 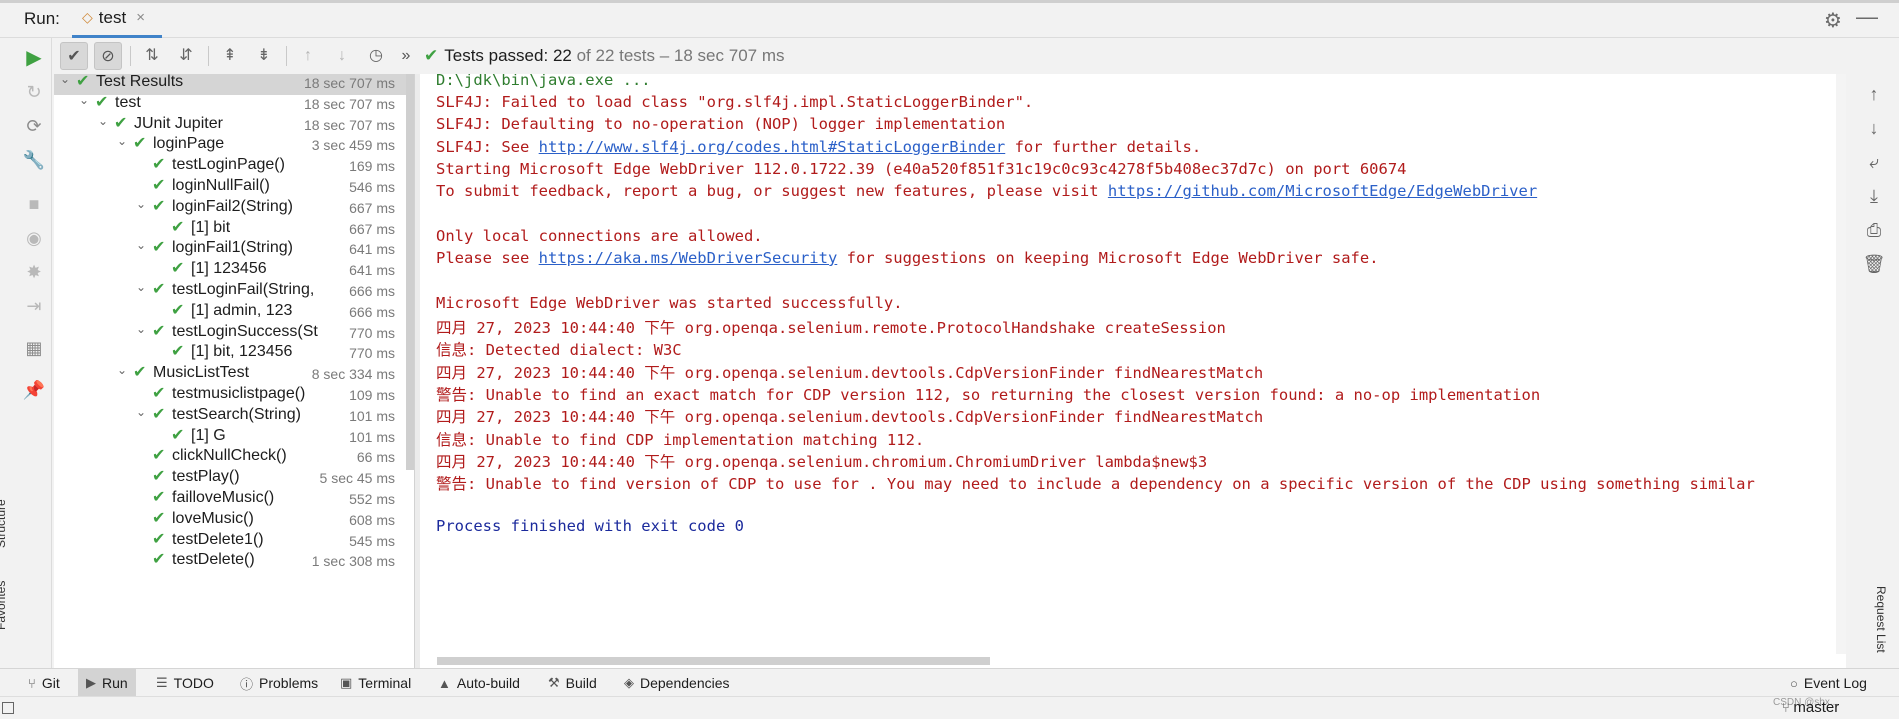 I want to click on rerun-failed-icon: ↻, so click(x=34, y=92).